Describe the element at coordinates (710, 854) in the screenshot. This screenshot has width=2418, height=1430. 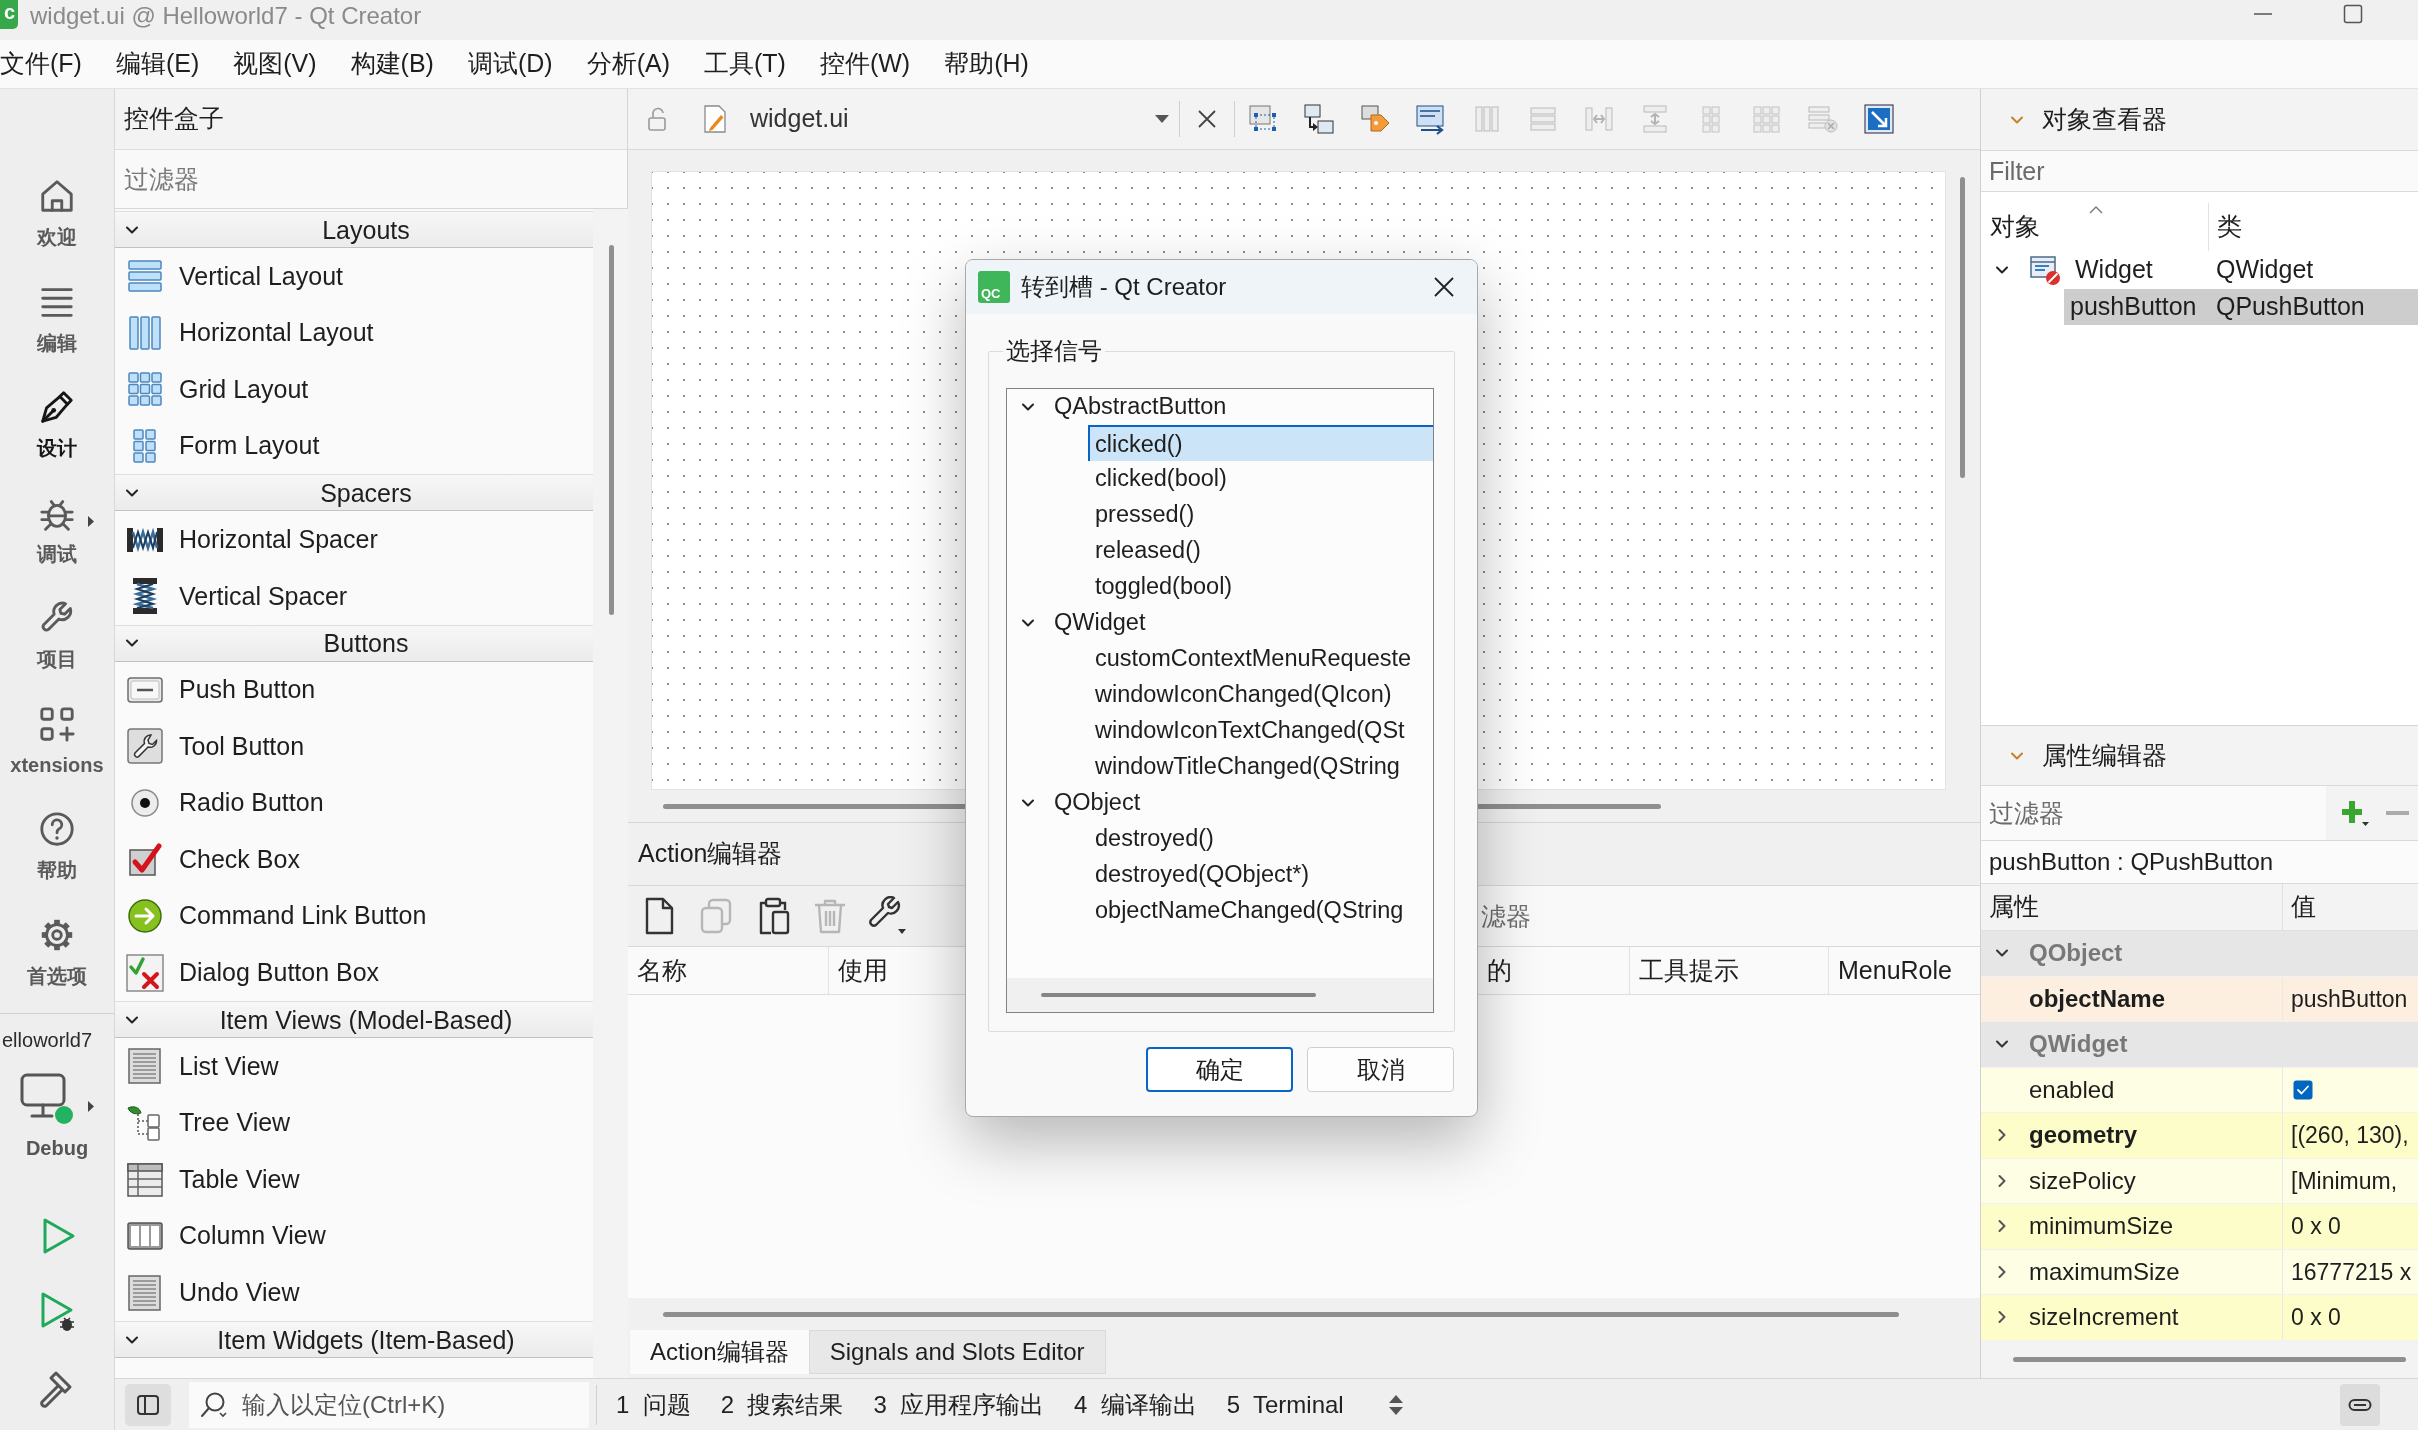
I see `panel-title: Action编辑器` at that location.